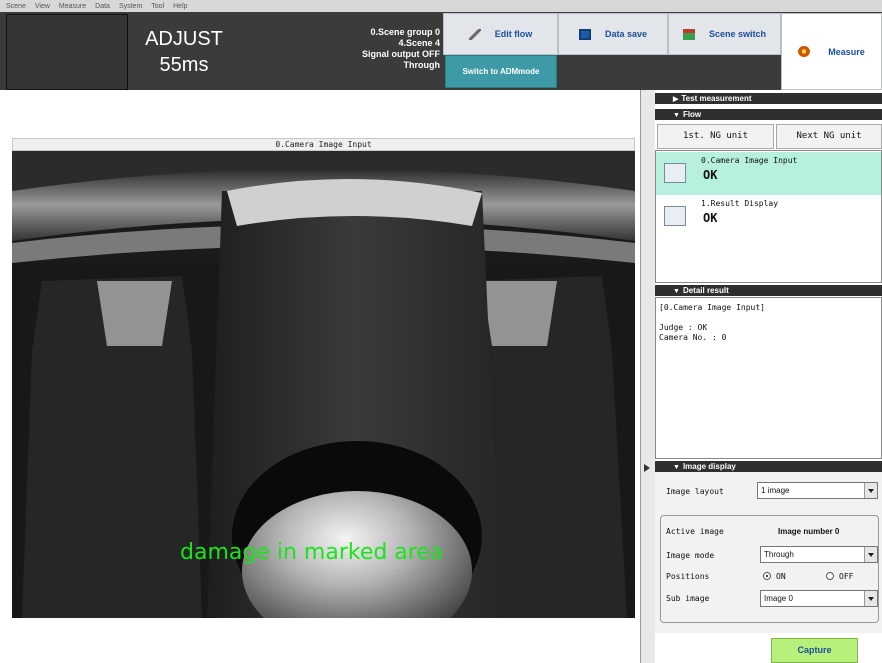 The width and height of the screenshot is (882, 663). Describe the element at coordinates (676, 99) in the screenshot. I see `triangle-right-icon: ▶` at that location.